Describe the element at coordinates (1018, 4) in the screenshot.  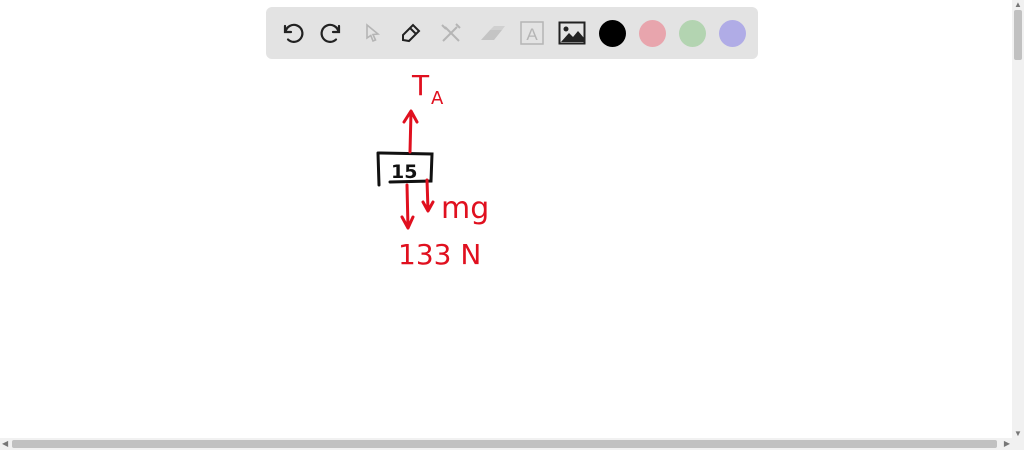
I see `scroll-up-icon: ▲` at that location.